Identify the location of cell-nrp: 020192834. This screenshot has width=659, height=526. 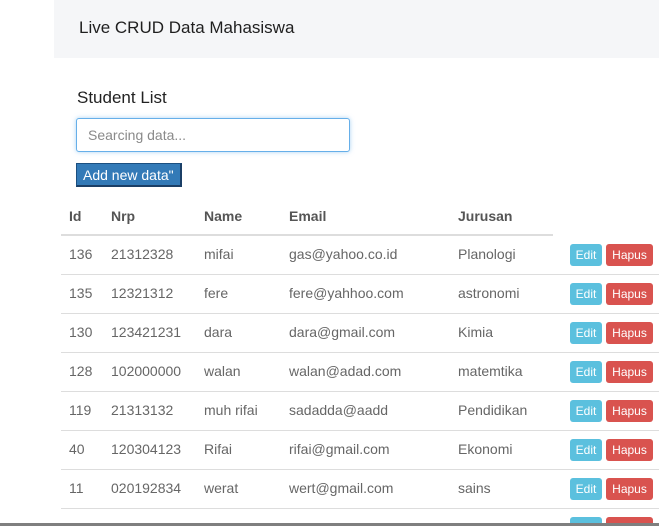
(146, 488).